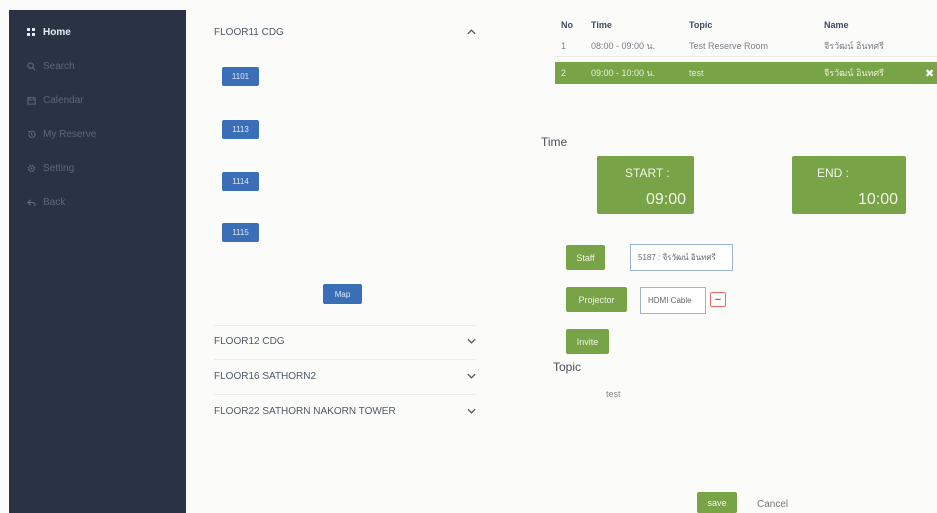 This screenshot has width=937, height=513. I want to click on projector-button: Projector, so click(596, 299).